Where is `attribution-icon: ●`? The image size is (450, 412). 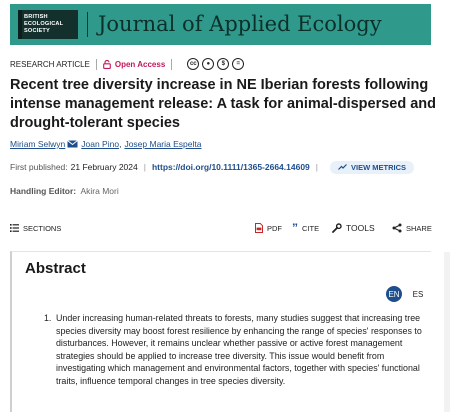
attribution-icon: ● is located at coordinates (208, 64).